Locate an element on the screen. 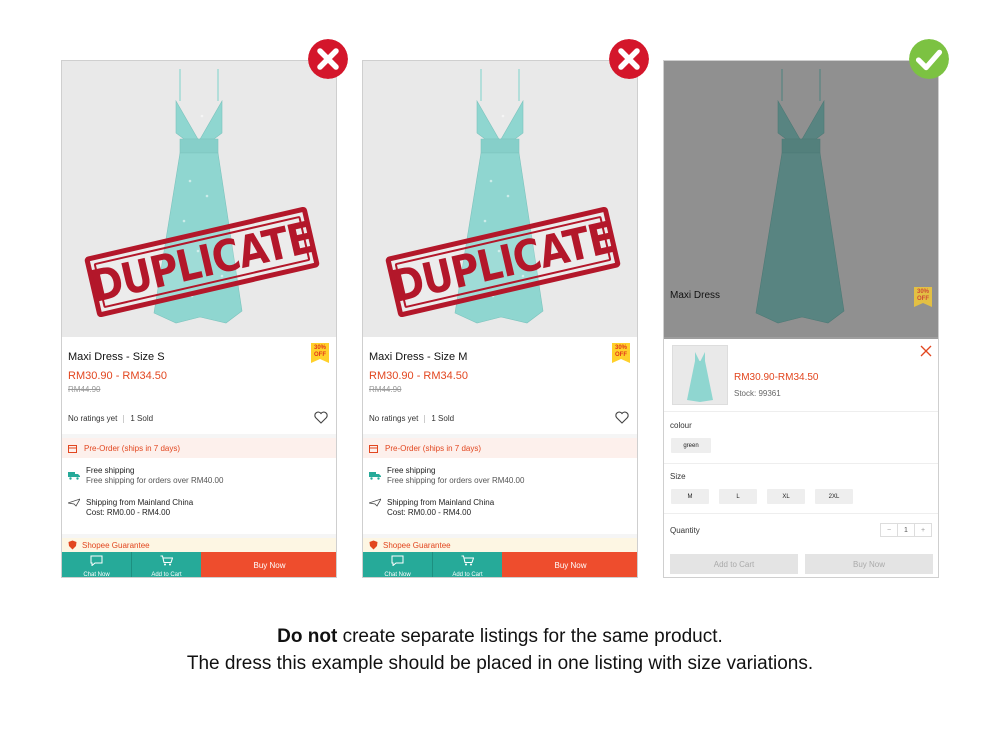 The image size is (1000, 734). quantity-plus-button: + is located at coordinates (923, 530).